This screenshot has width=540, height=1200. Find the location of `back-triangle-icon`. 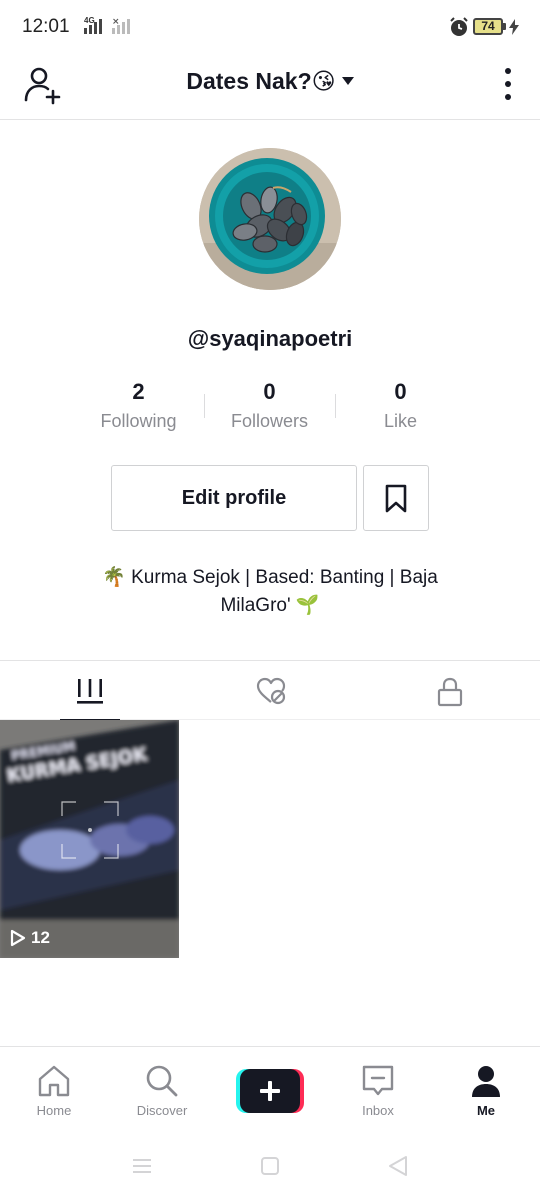

back-triangle-icon is located at coordinates (398, 1166).